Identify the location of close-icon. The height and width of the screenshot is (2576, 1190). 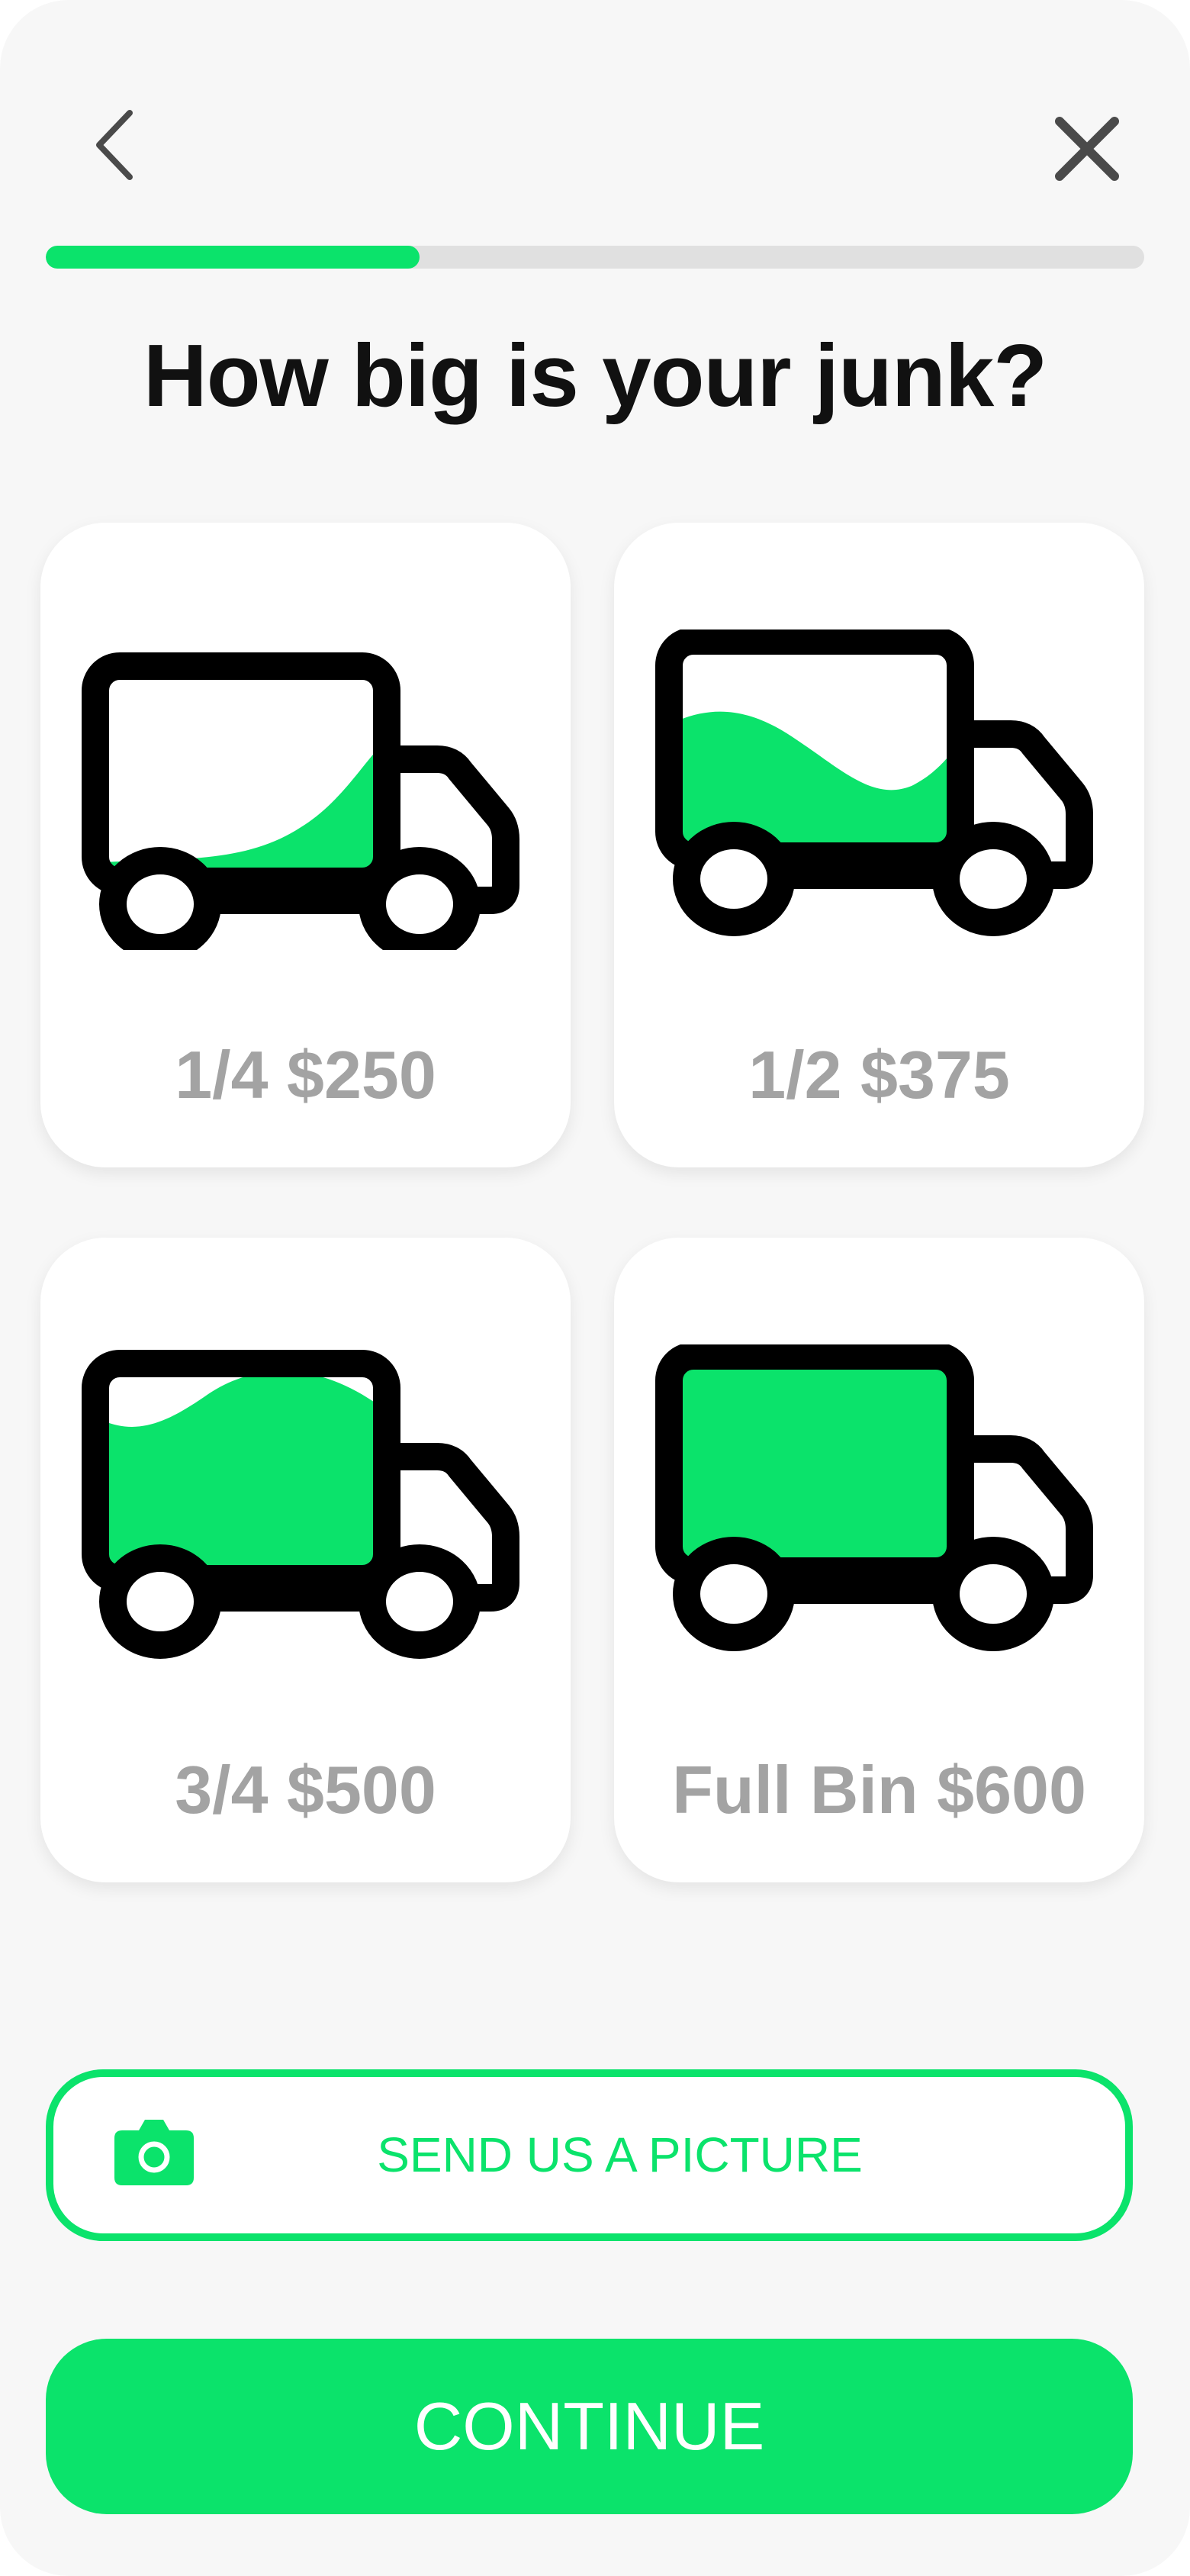
(1087, 149).